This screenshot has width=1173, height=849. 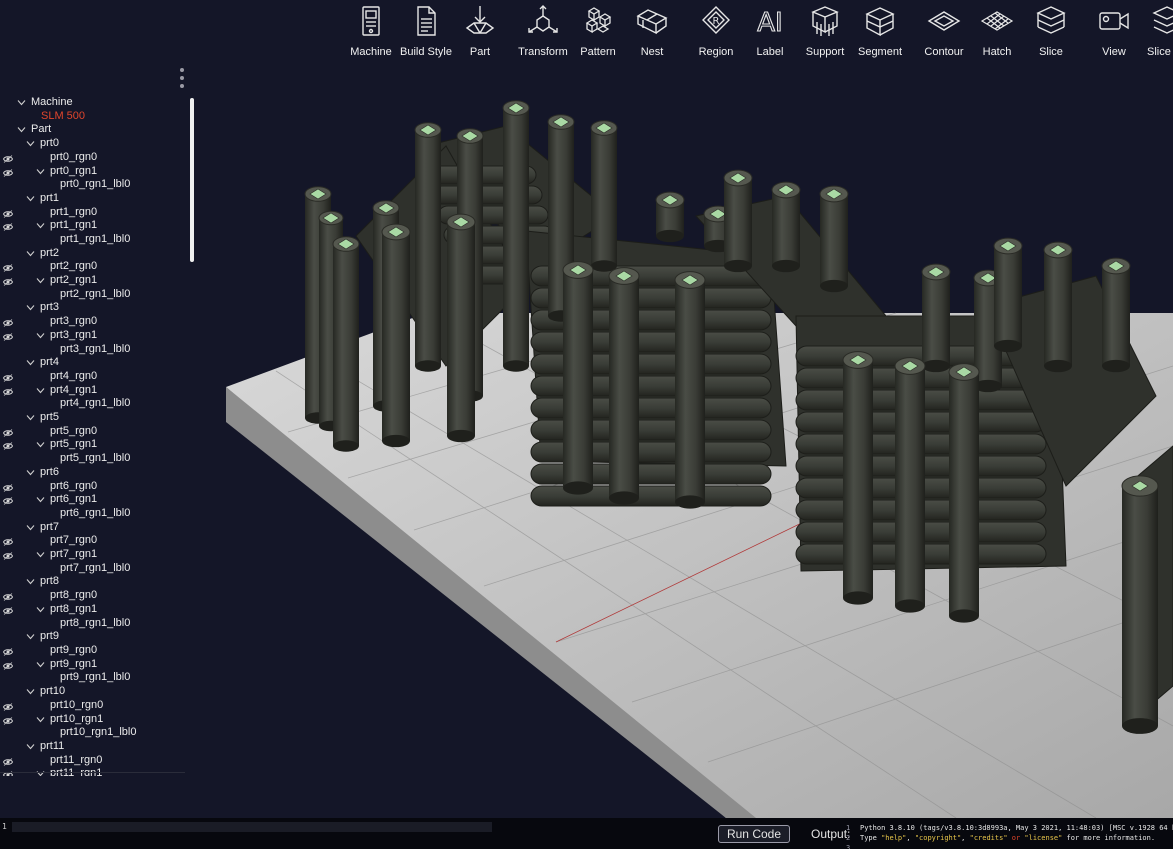 I want to click on tree-node-region: prt9_rgn1, so click(x=93, y=664).